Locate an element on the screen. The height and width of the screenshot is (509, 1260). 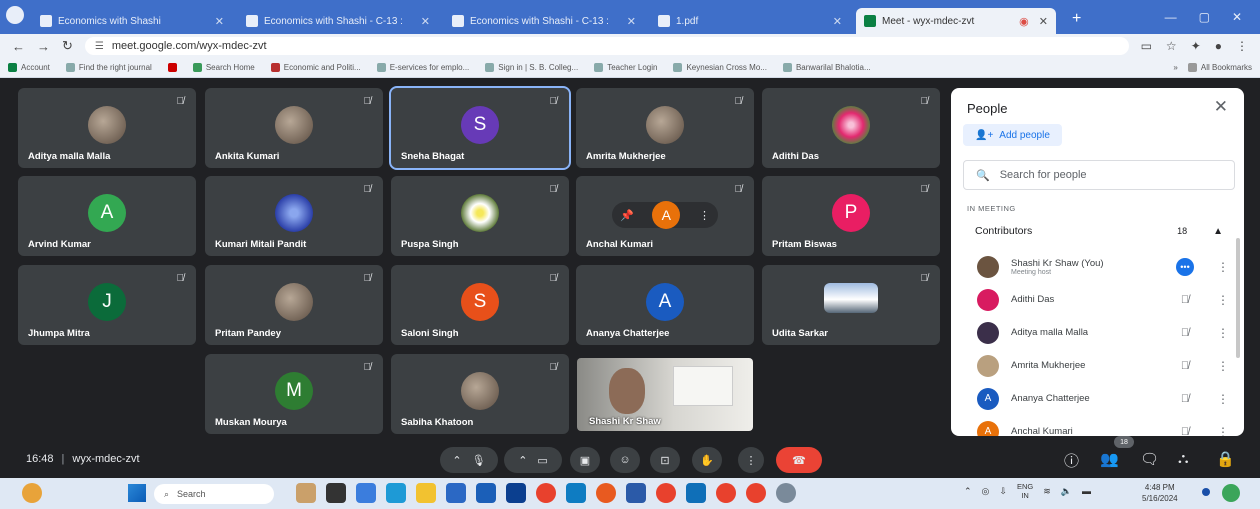
self-video-tile: Shashi Kr Shaw is located at coordinates (665, 394).